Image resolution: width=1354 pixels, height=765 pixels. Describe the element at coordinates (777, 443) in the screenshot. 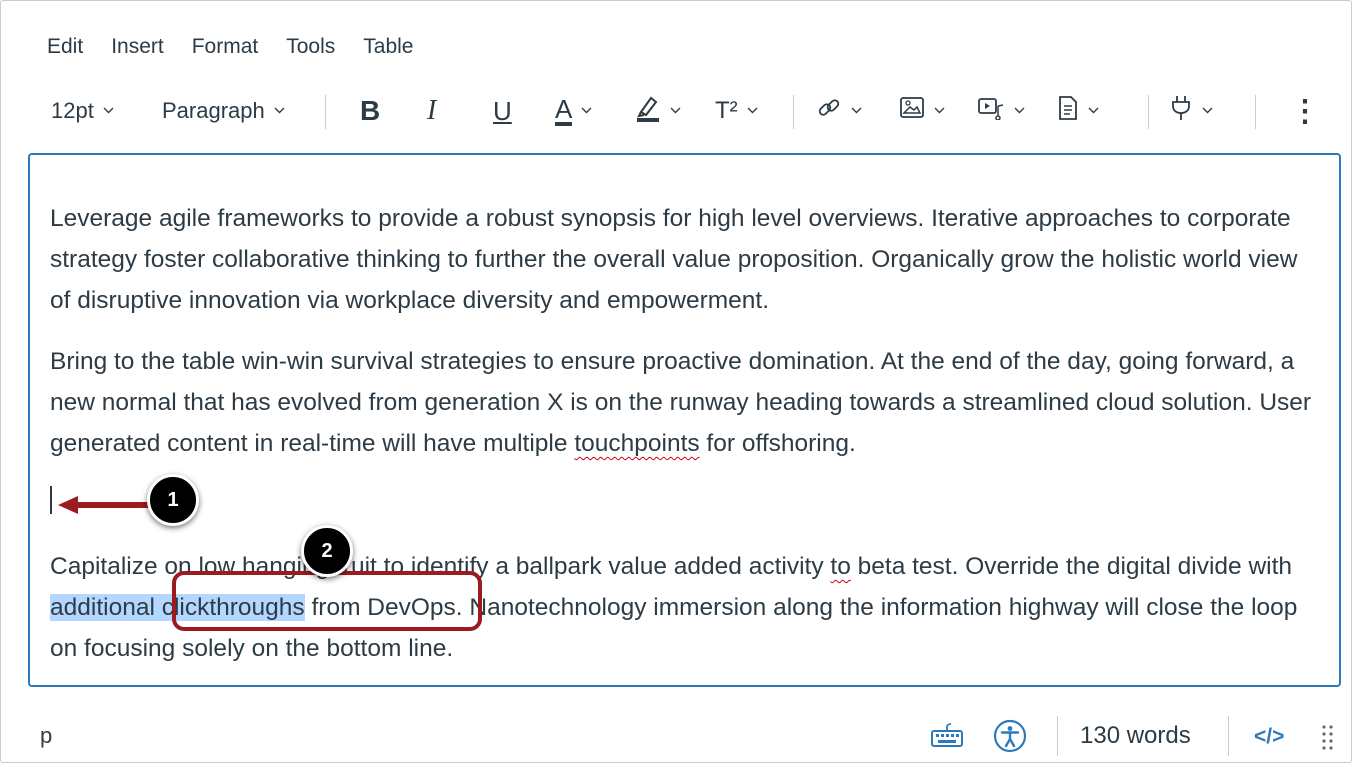

I see `paragraph-2-text-b: for offshoring.` at that location.